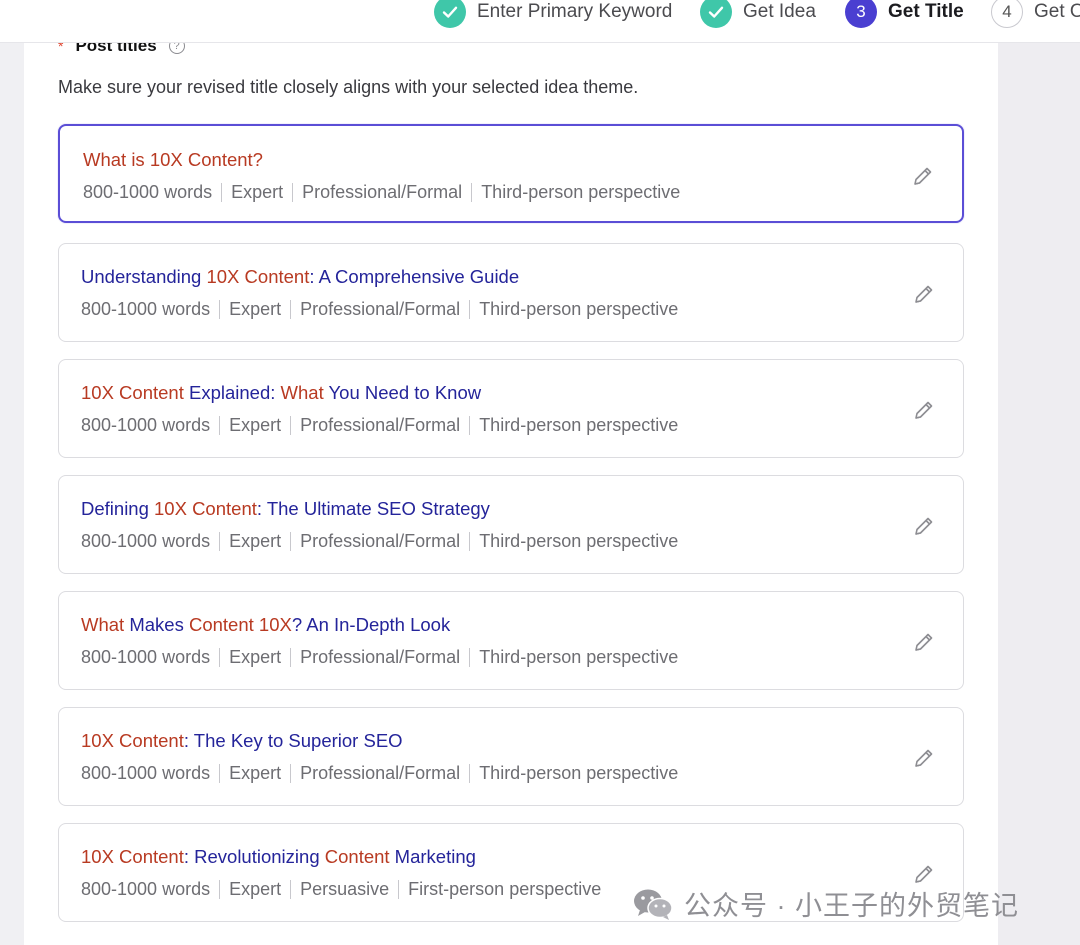  Describe the element at coordinates (402, 392) in the screenshot. I see `title-segment: You Need to Know` at that location.